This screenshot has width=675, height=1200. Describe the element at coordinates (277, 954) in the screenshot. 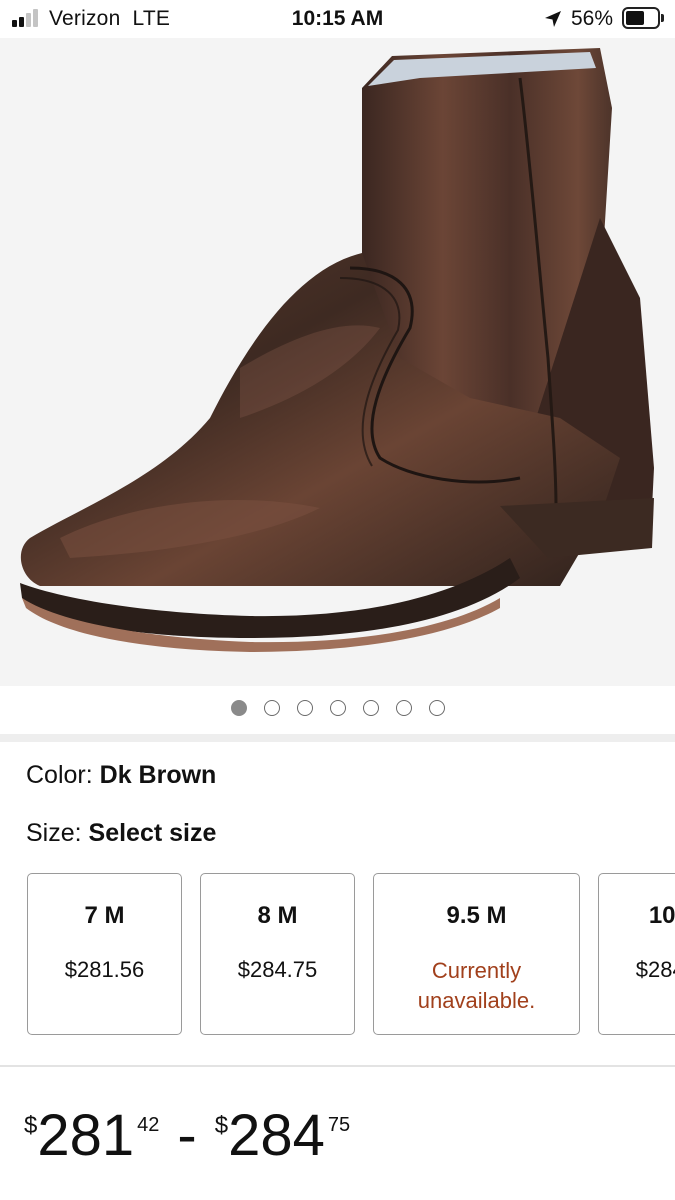

I see `size-option-8m: 8 M $284.75` at that location.